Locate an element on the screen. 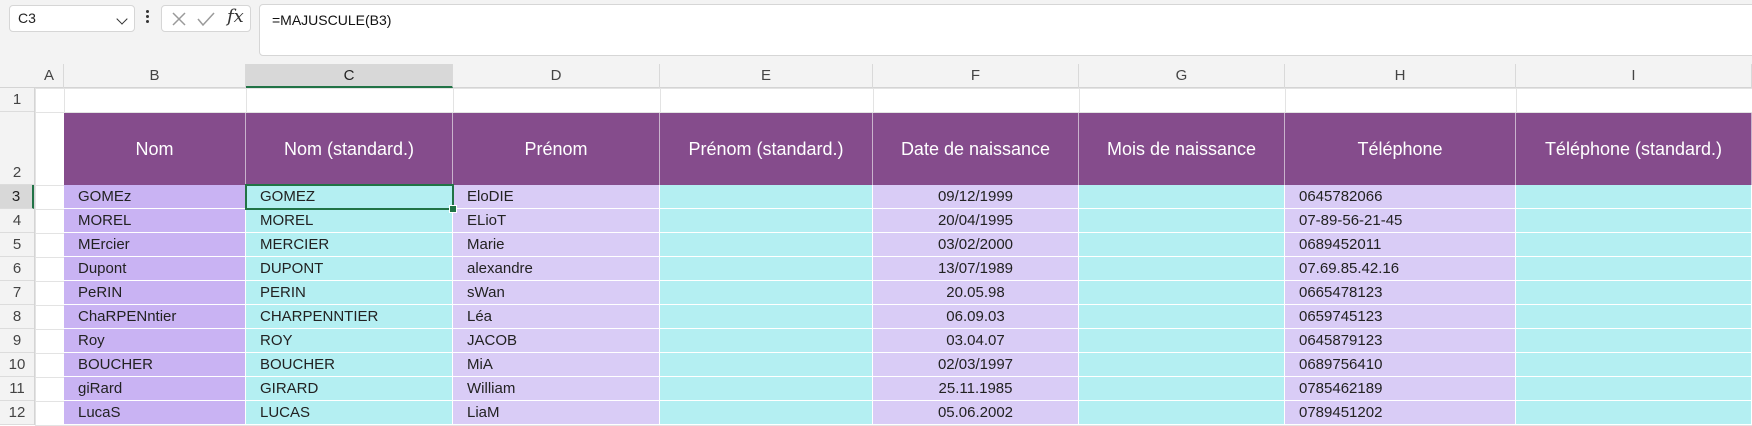 This screenshot has height=426, width=1752. table-cell: Léa is located at coordinates (556, 317).